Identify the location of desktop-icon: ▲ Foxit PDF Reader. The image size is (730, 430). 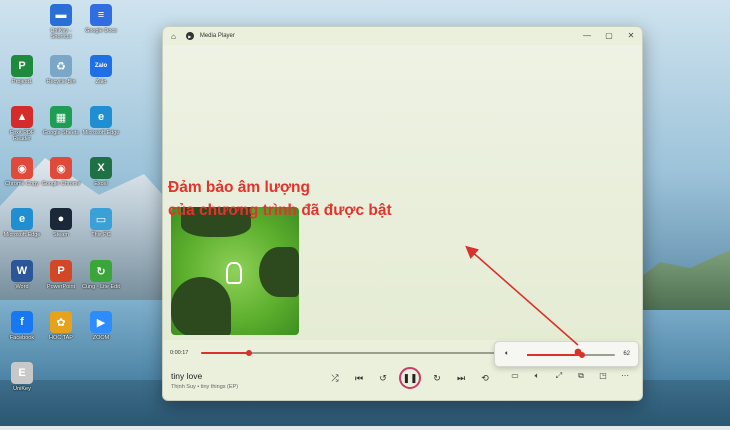
(22, 124).